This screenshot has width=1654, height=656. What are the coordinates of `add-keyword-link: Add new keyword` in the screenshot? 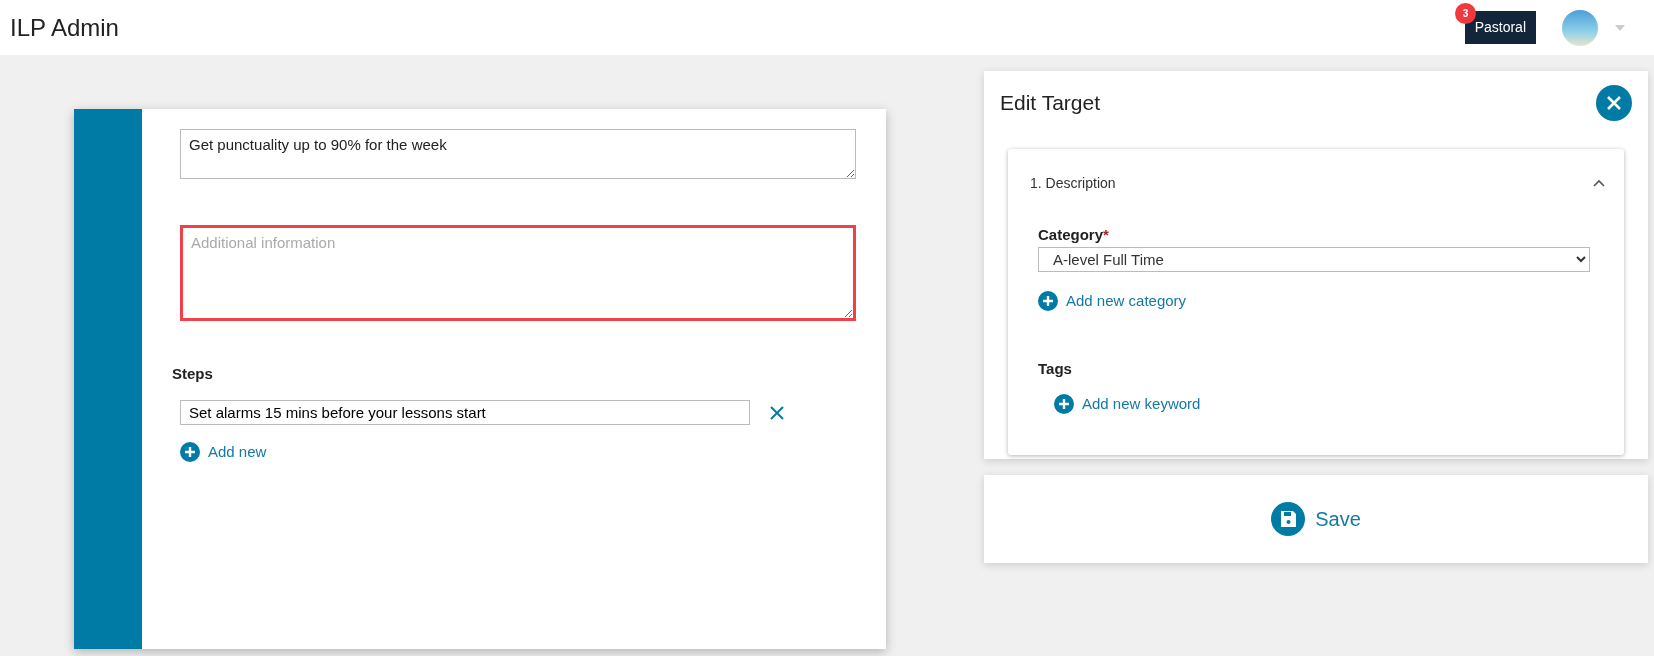 It's located at (1127, 403).